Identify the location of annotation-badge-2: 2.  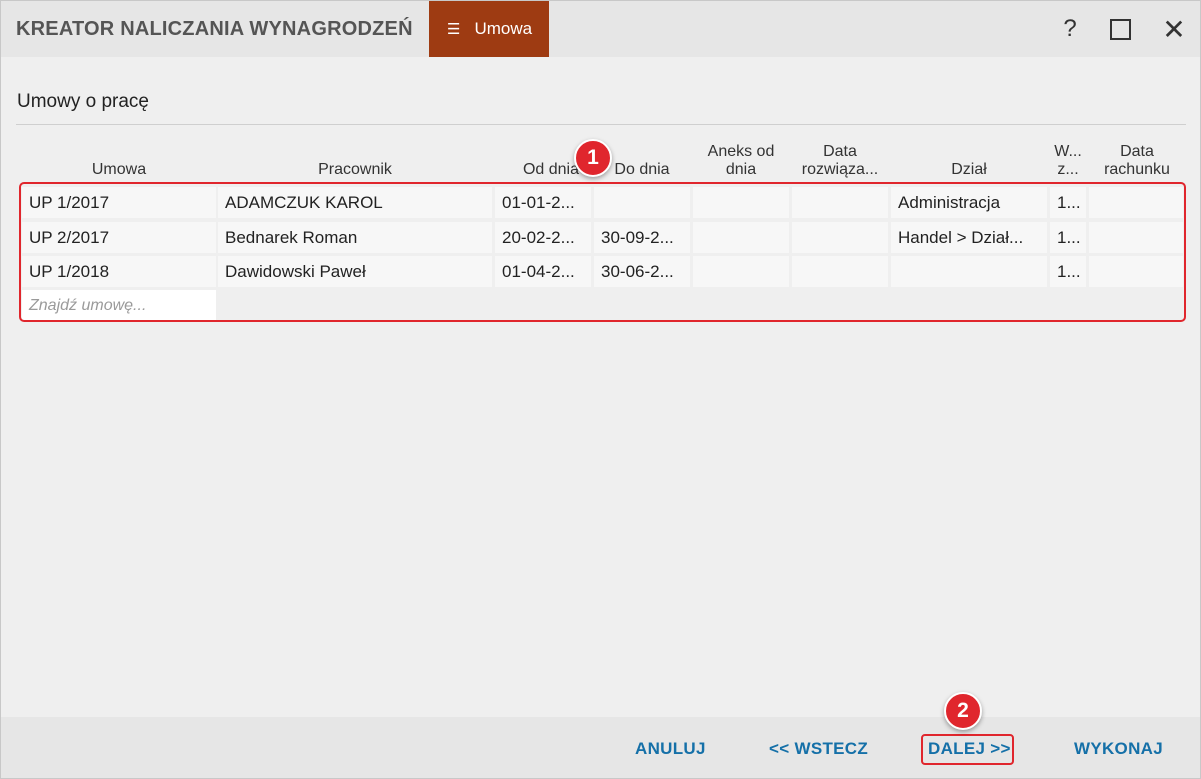
(963, 711).